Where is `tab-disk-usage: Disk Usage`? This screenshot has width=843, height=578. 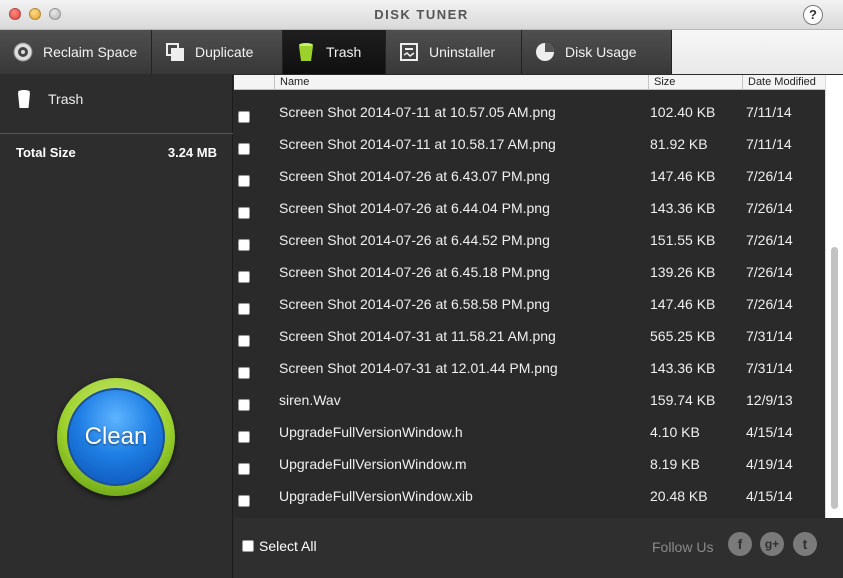 tab-disk-usage: Disk Usage is located at coordinates (597, 52).